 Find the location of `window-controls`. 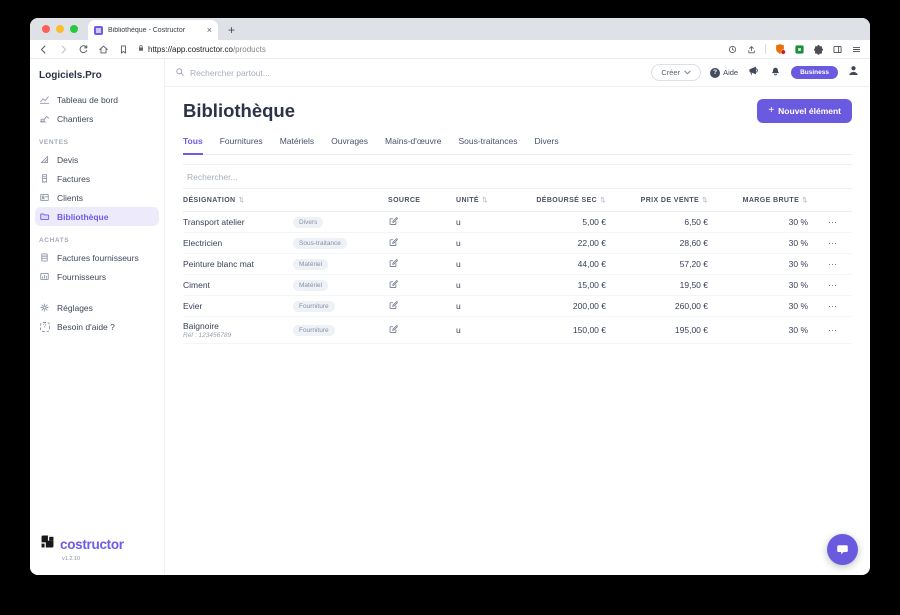

window-controls is located at coordinates (60, 29).